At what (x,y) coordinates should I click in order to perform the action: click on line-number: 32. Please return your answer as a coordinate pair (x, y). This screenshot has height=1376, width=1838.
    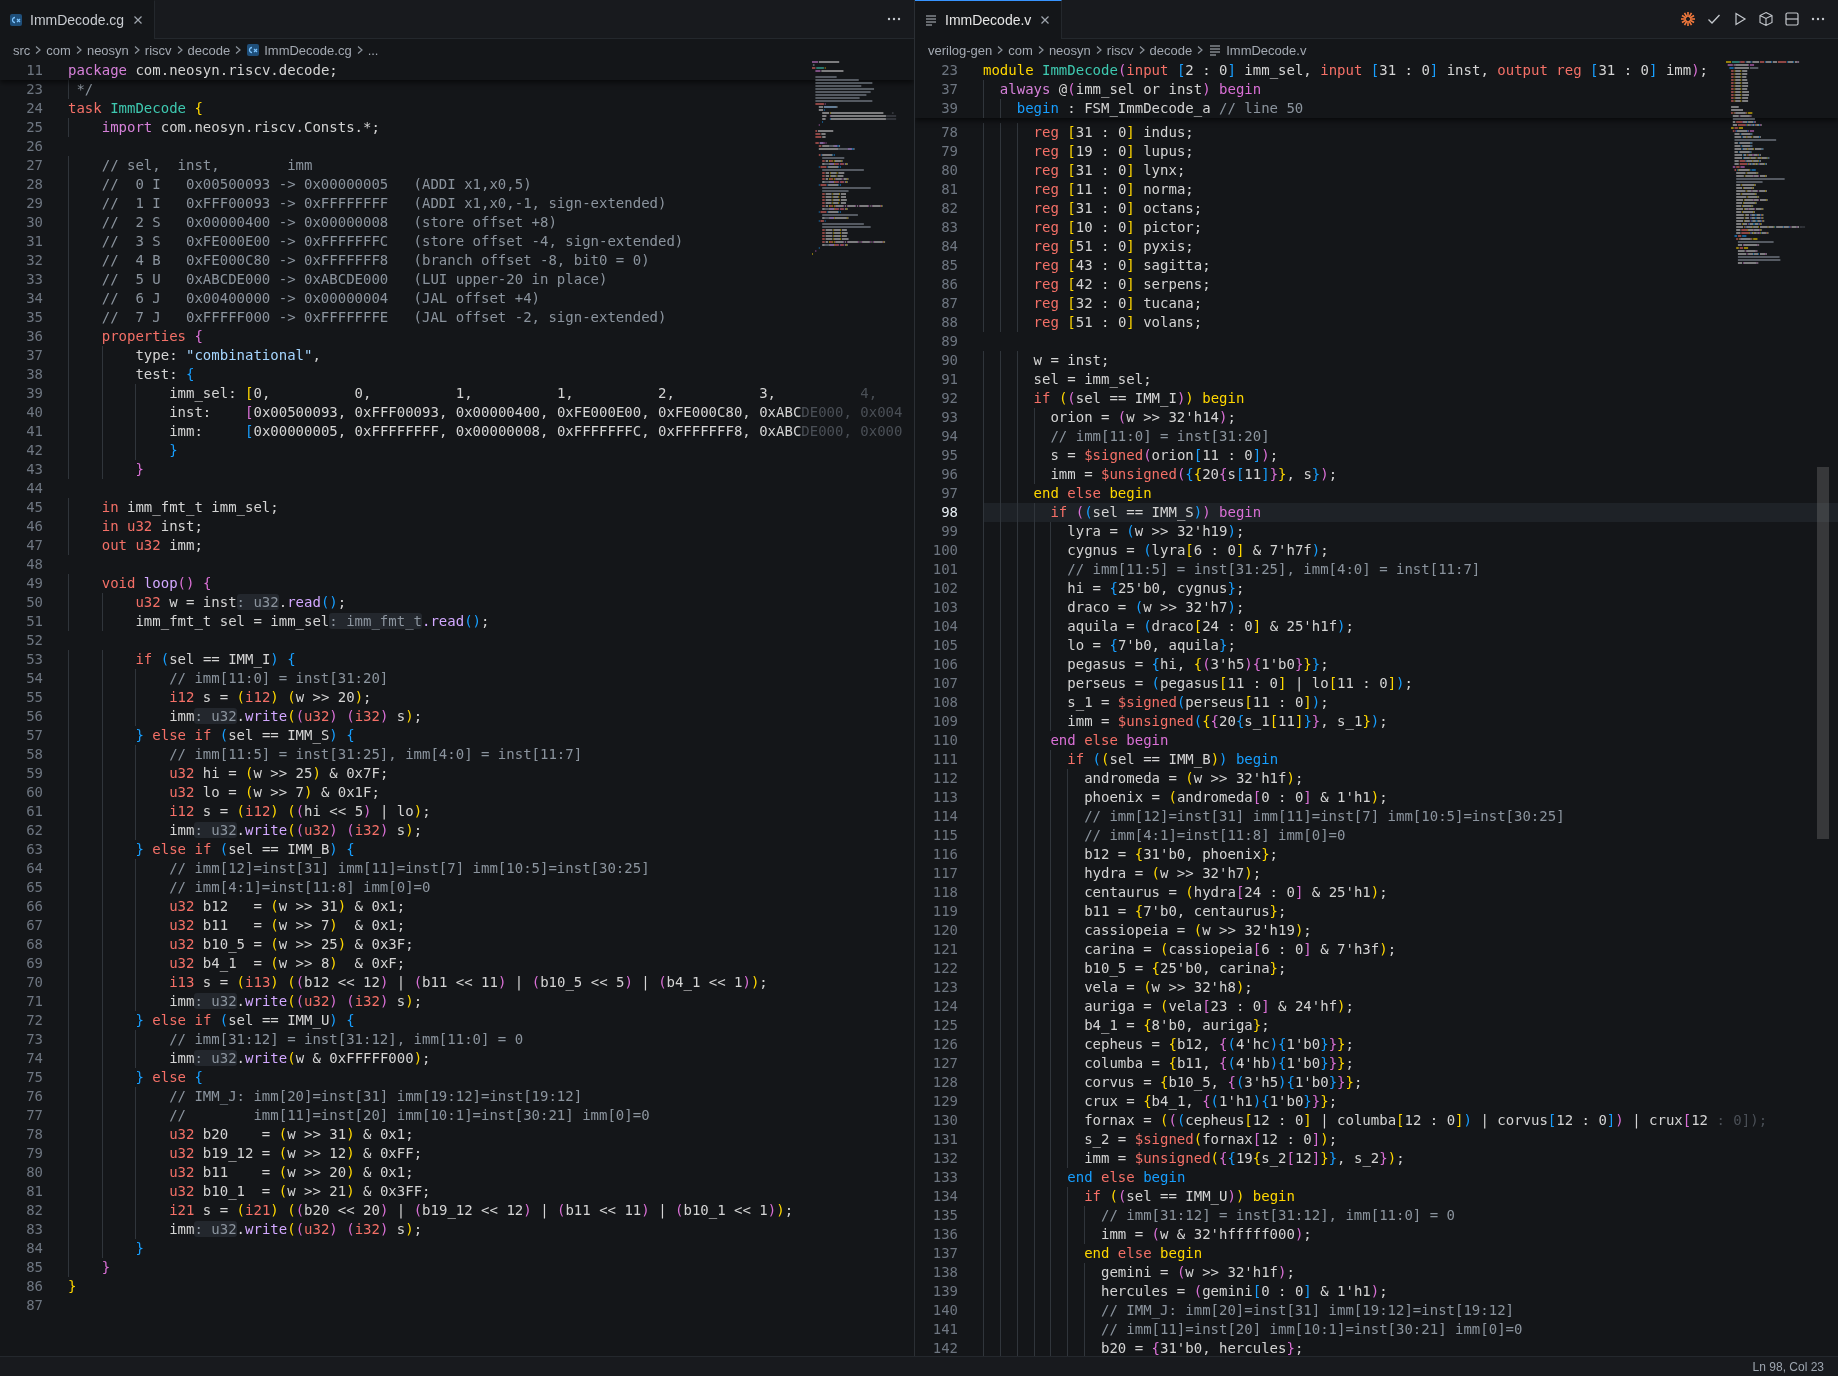
    Looking at the image, I should click on (34, 260).